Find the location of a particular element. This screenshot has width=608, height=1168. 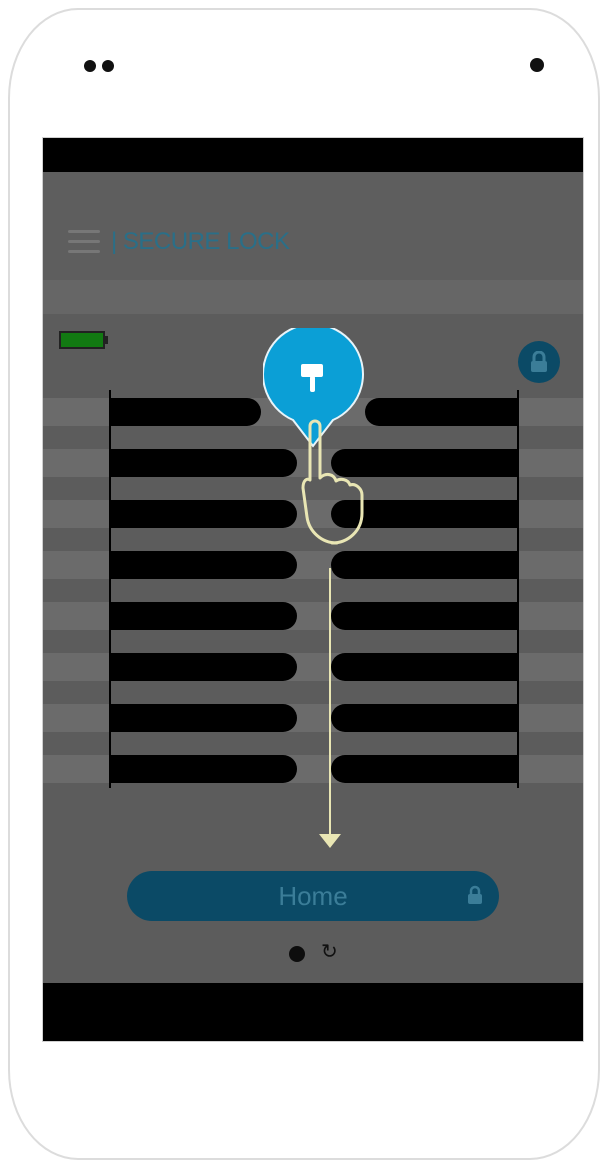

refresh-icon: ↻ is located at coordinates (329, 952).